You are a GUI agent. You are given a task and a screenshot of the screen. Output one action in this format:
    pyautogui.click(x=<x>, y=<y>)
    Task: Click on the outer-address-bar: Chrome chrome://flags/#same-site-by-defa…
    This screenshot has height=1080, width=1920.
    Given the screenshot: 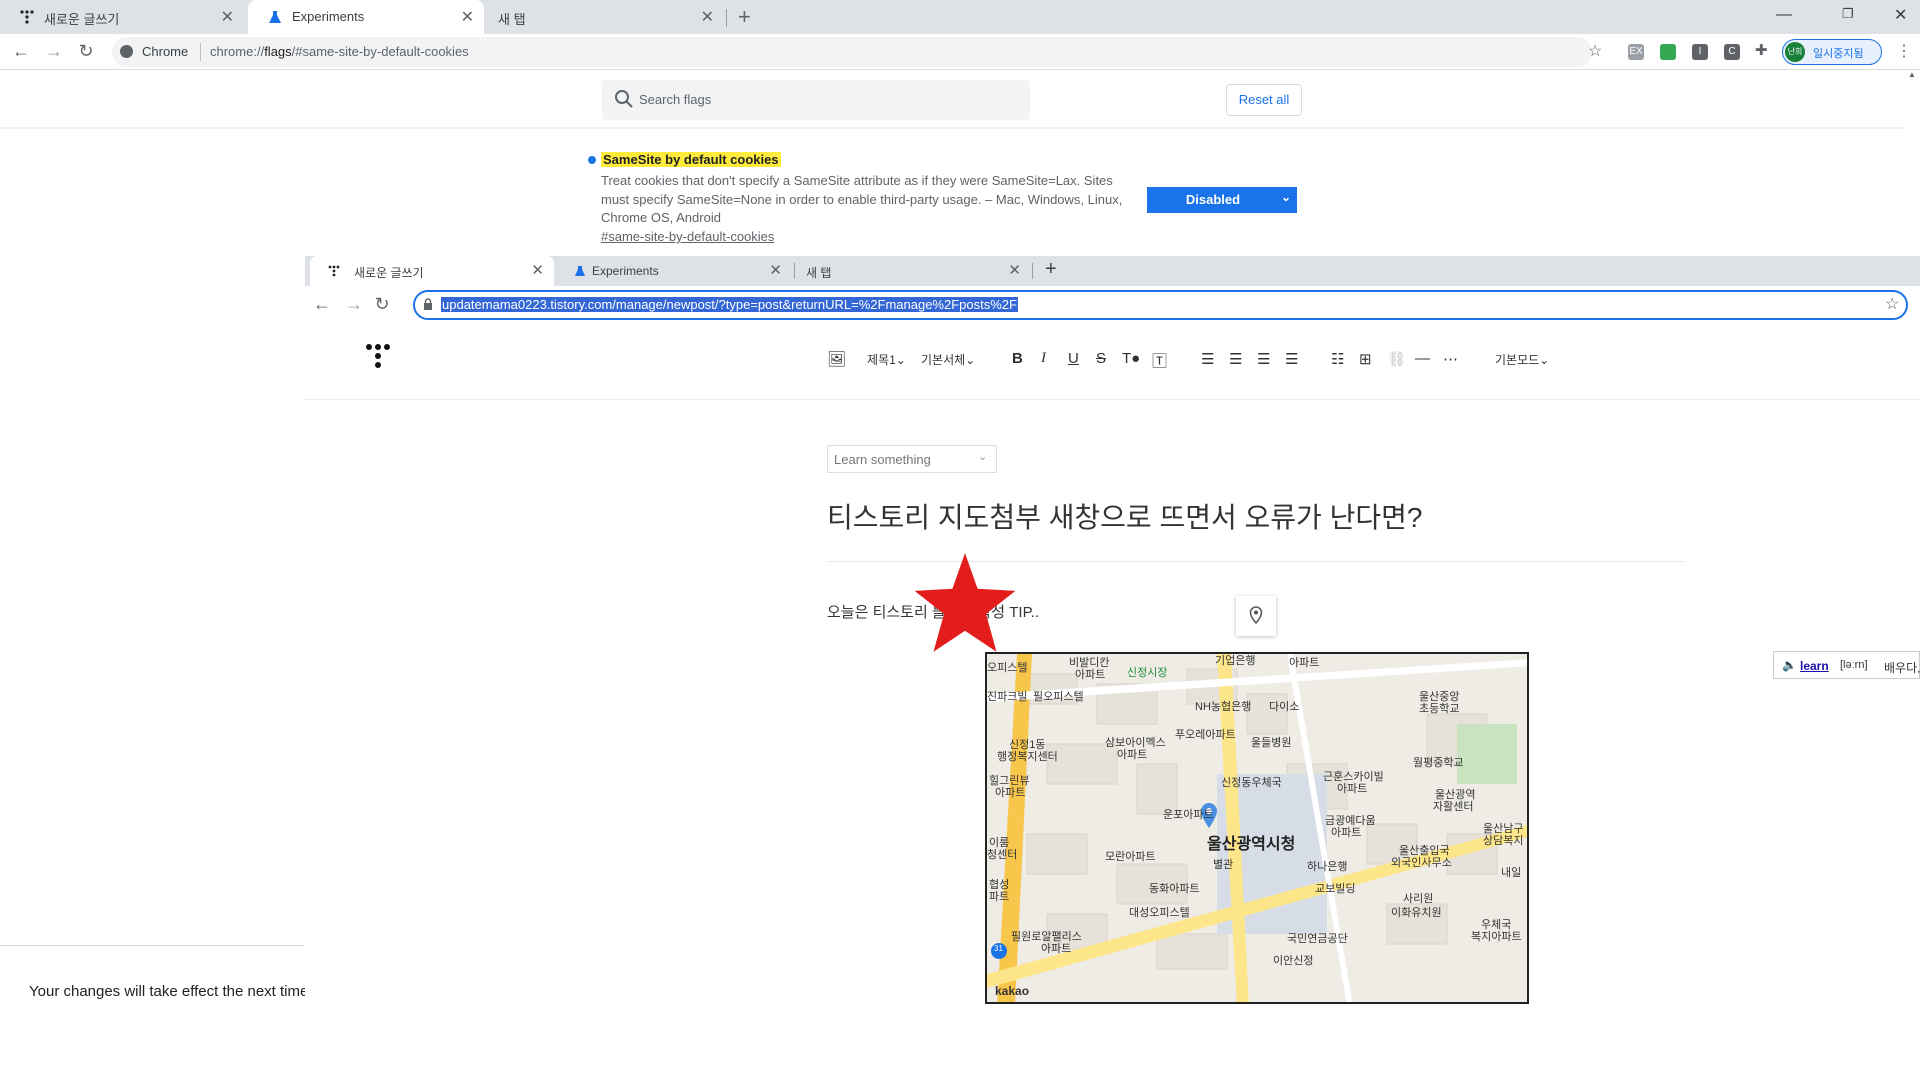 What is the action you would take?
    pyautogui.click(x=857, y=52)
    